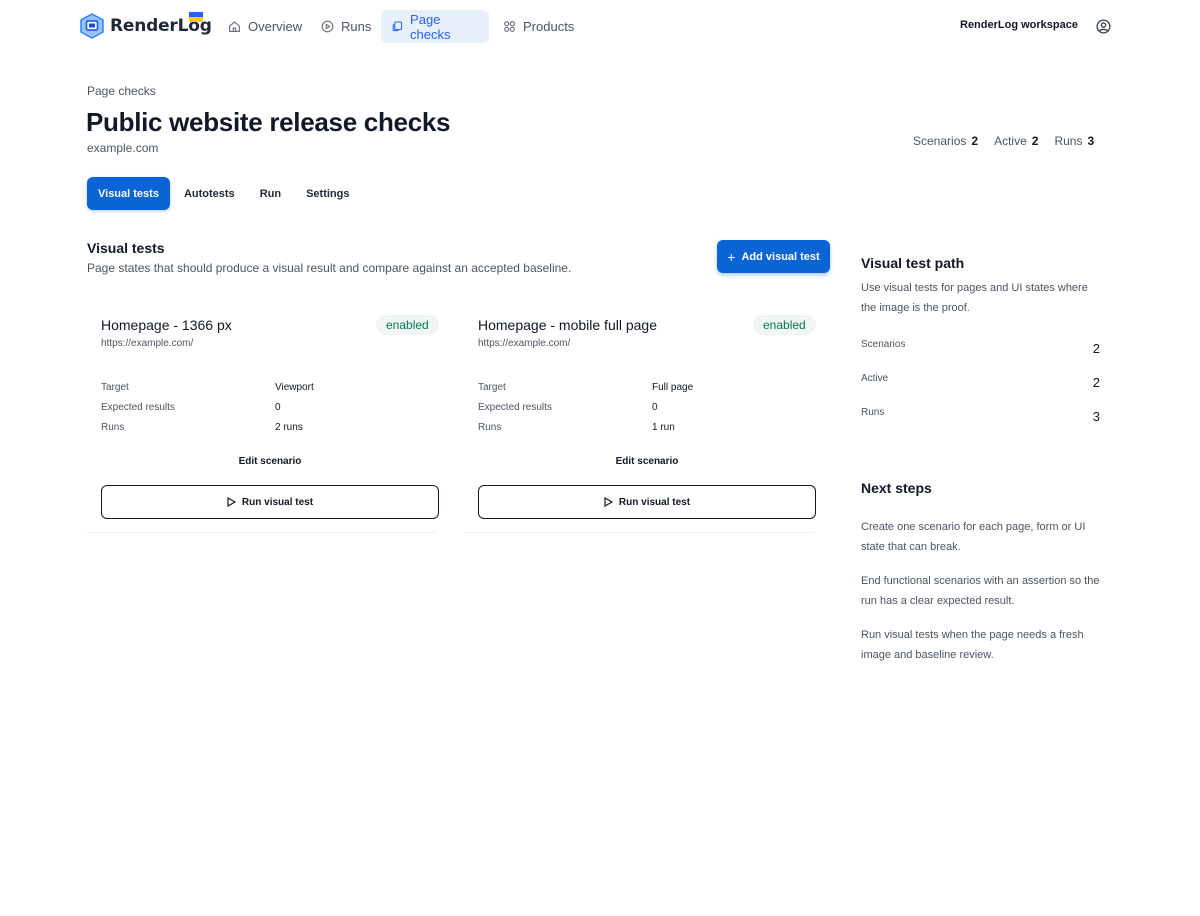 The height and width of the screenshot is (916, 1200). Describe the element at coordinates (1096, 348) in the screenshot. I see `metric-scenarios-value: 2` at that location.